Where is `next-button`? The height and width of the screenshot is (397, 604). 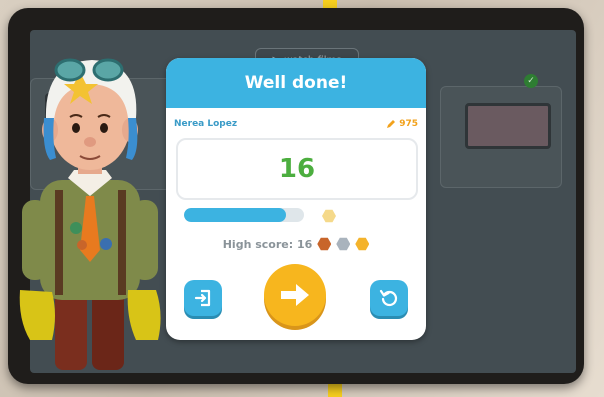
next-button is located at coordinates (295, 295).